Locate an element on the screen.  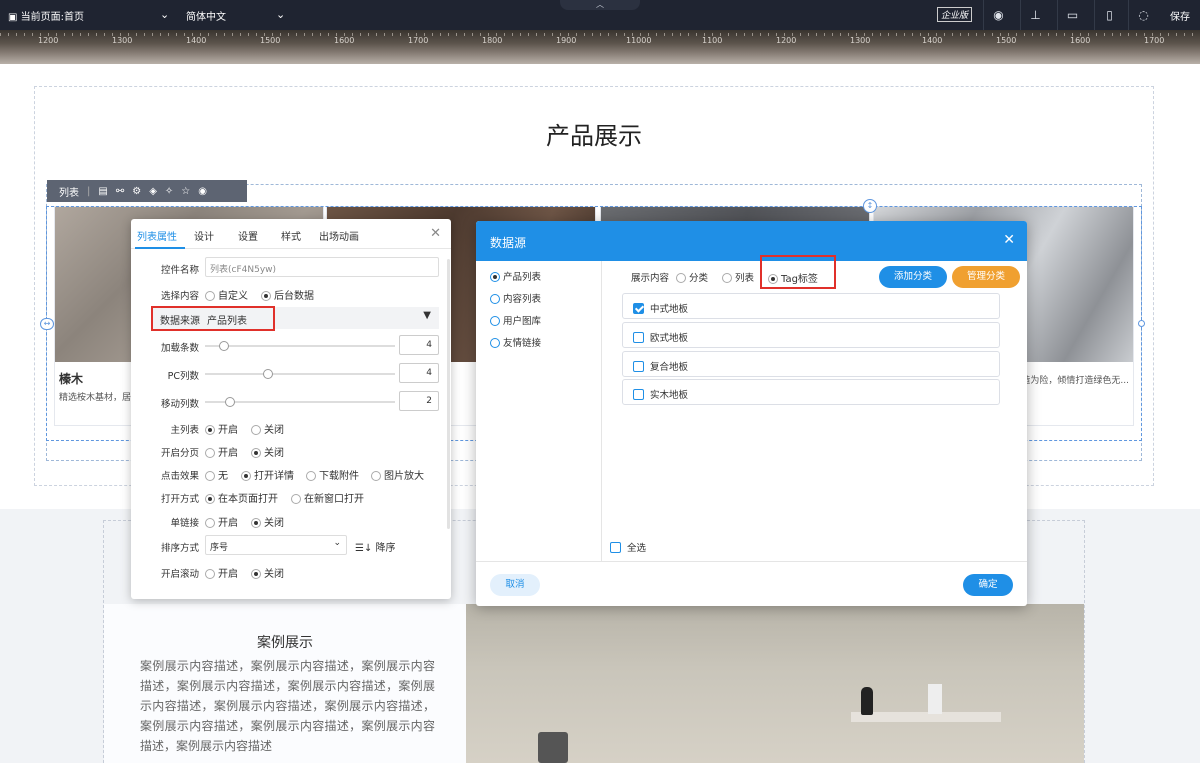
ruler-tick: 1400 is located at coordinates (196, 40).